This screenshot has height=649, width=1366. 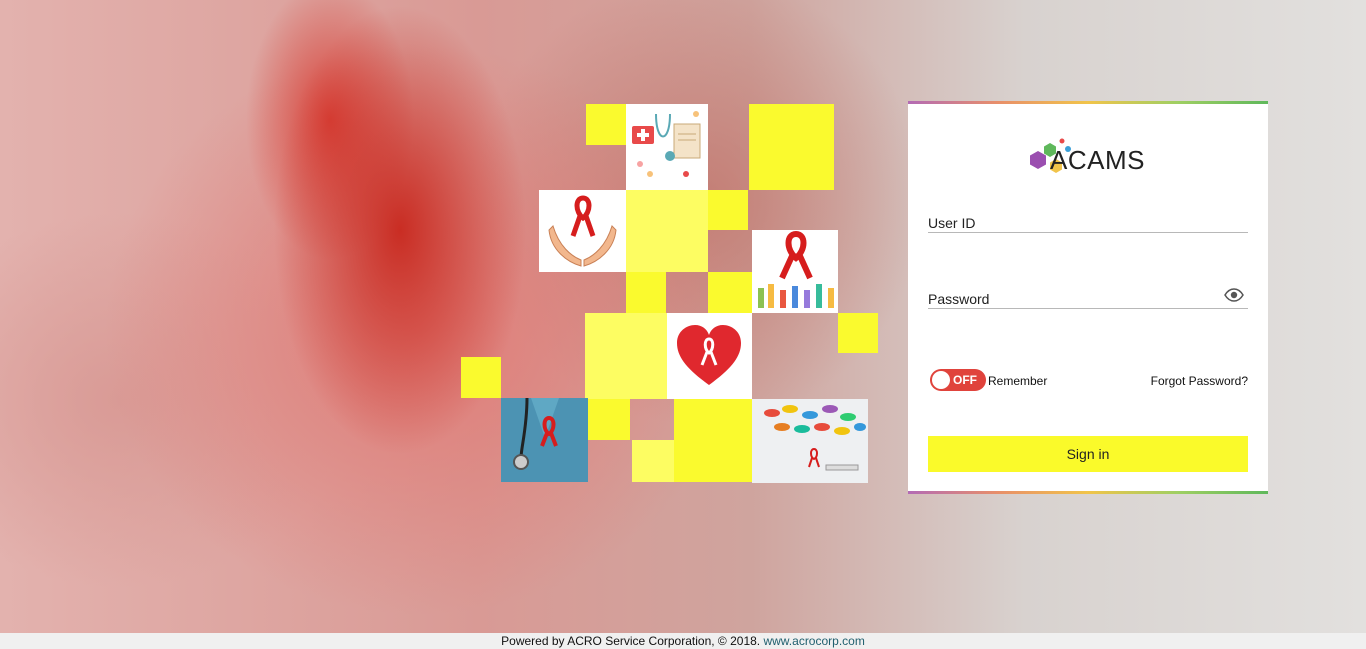 What do you see at coordinates (965, 380) in the screenshot?
I see `toggle-state-text: OFF` at bounding box center [965, 380].